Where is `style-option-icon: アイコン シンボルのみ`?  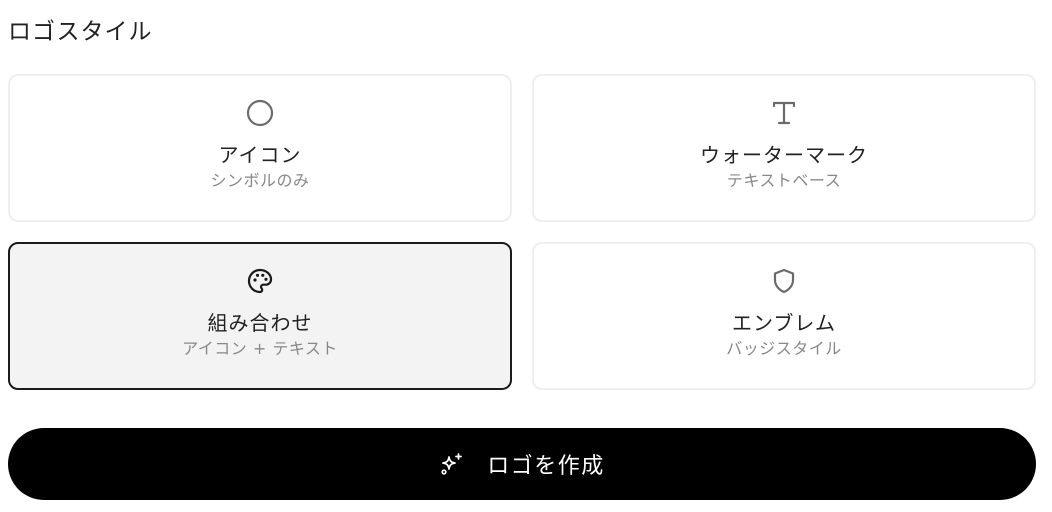 style-option-icon: アイコン シンボルのみ is located at coordinates (260, 148).